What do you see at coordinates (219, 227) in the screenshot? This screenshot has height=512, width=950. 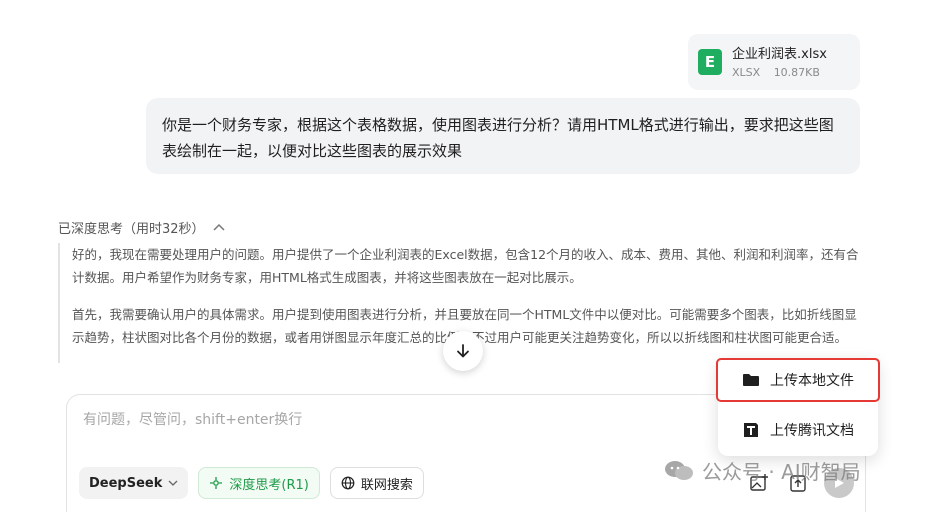 I see `chevron-up-icon` at bounding box center [219, 227].